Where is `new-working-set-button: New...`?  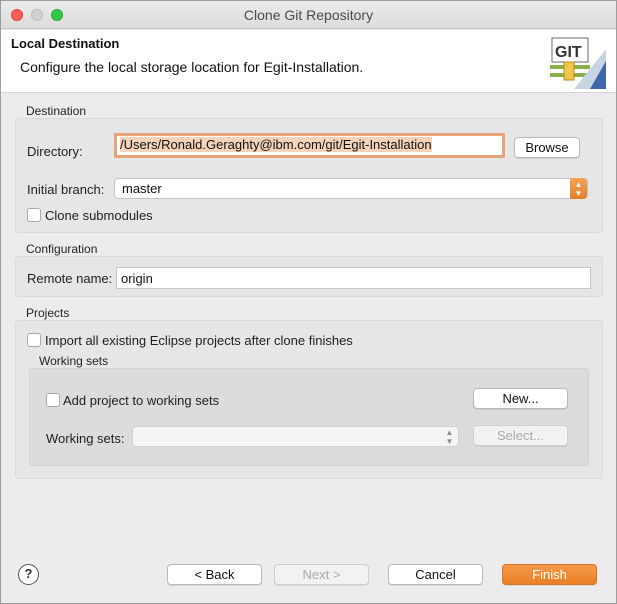 new-working-set-button: New... is located at coordinates (520, 398).